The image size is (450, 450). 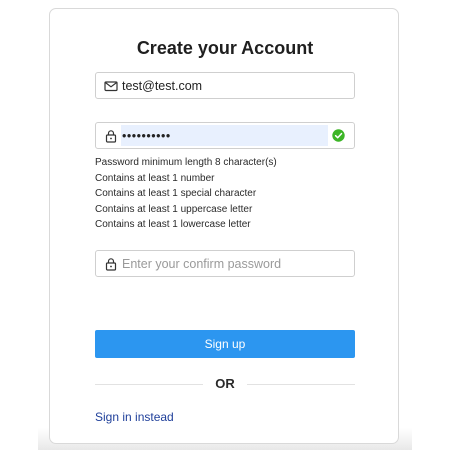 What do you see at coordinates (134, 417) in the screenshot?
I see `sign-in-link: Sign in instead` at bounding box center [134, 417].